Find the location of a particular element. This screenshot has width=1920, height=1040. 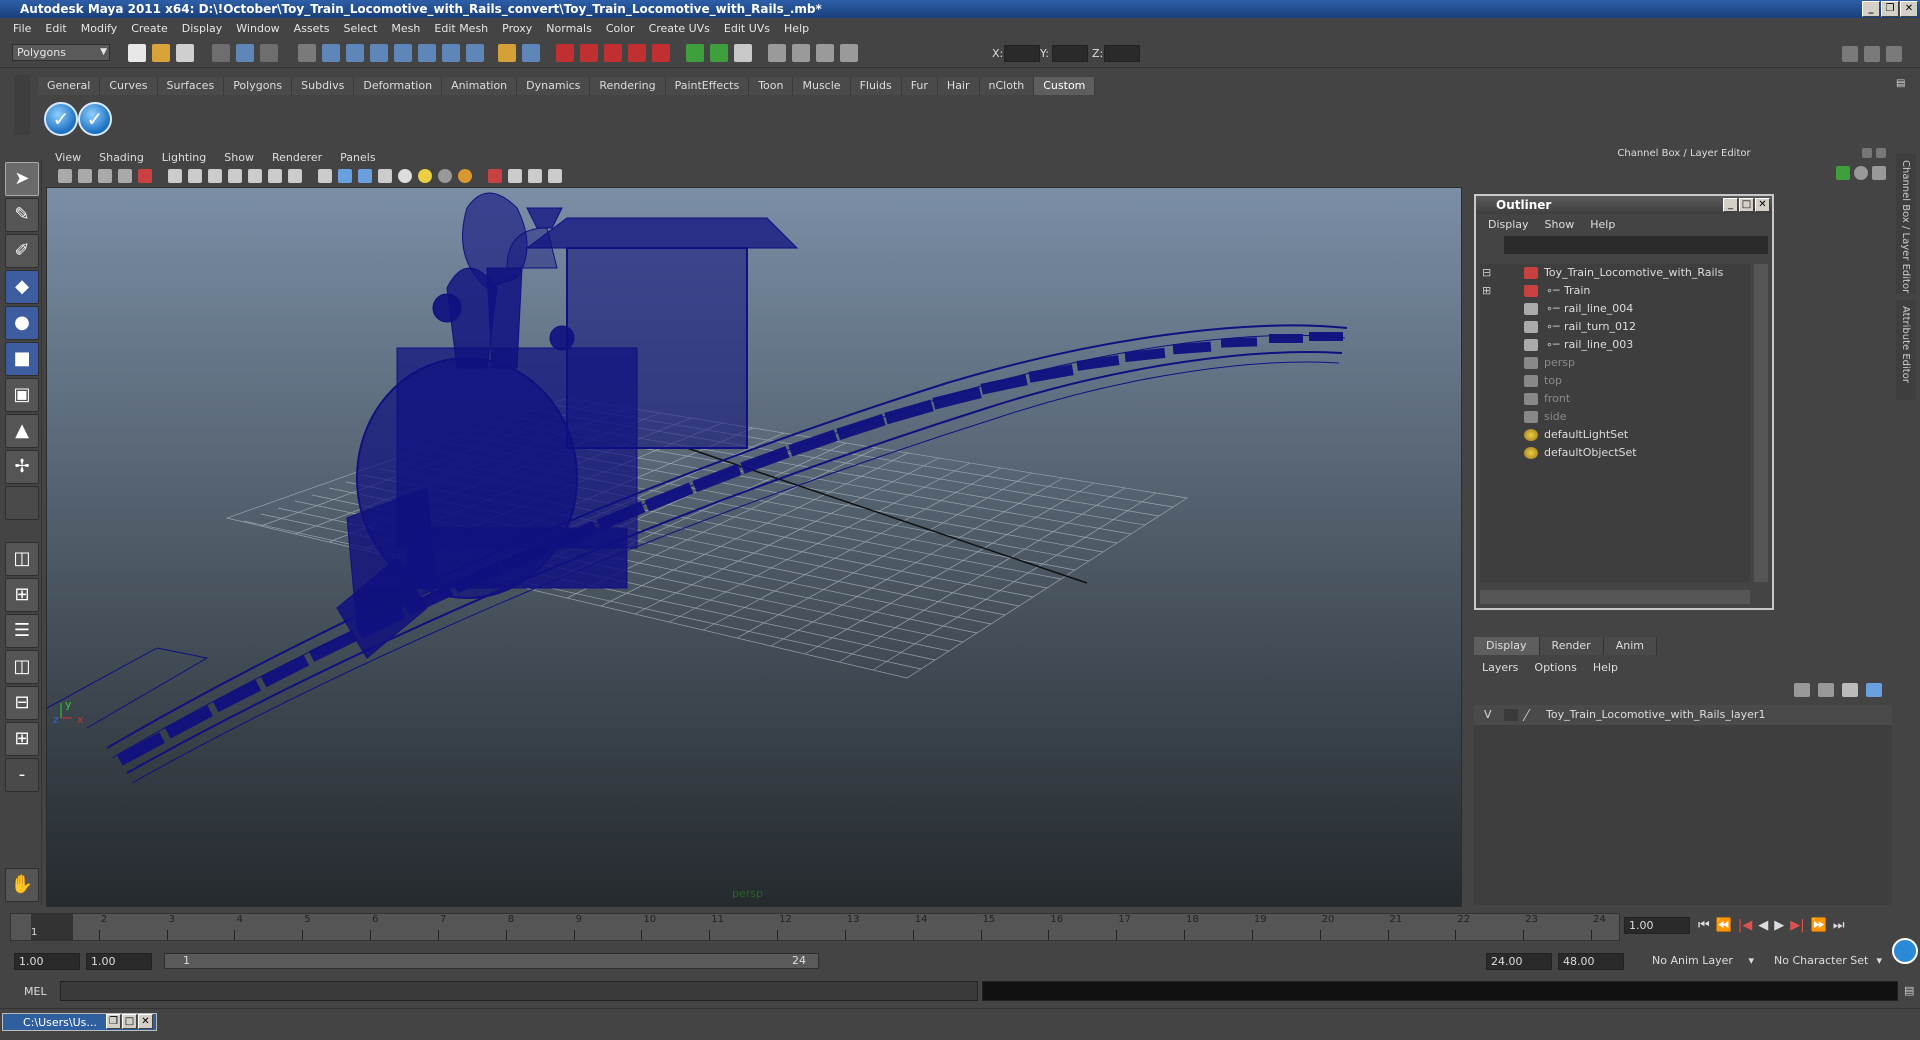

layer-tab-display: Display is located at coordinates (1507, 646).